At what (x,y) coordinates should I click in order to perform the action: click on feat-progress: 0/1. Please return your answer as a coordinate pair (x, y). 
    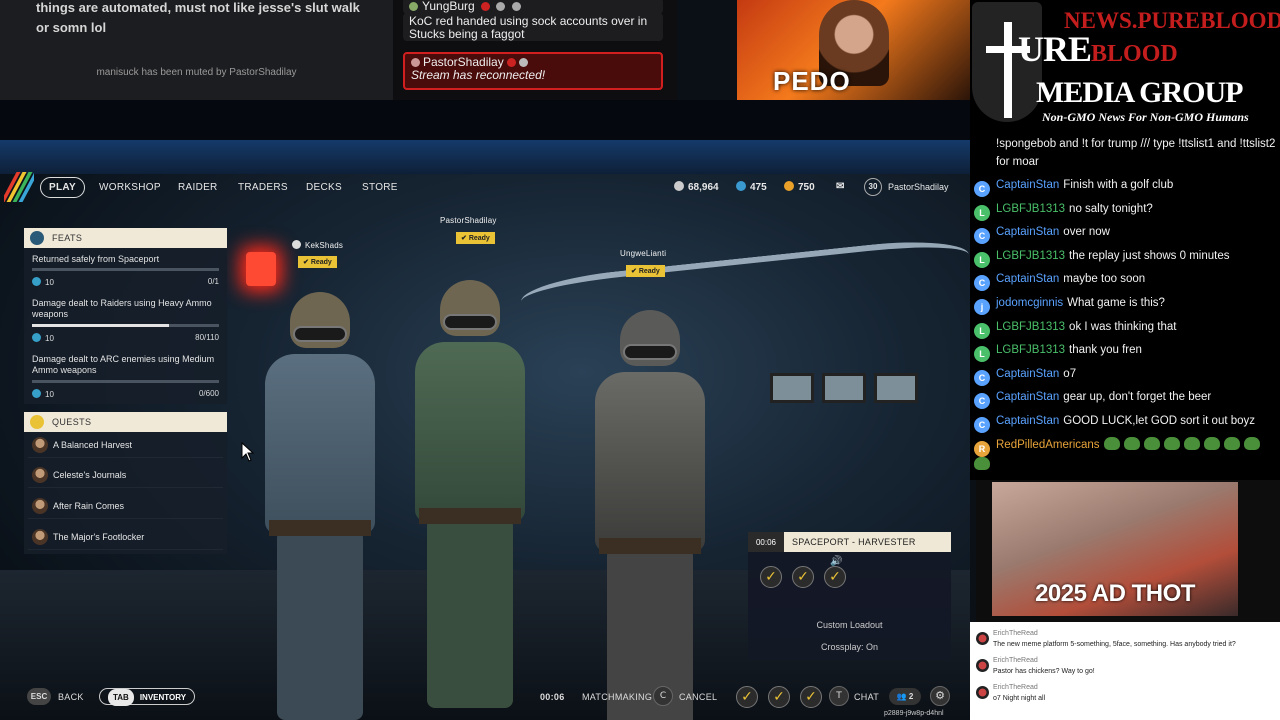
    Looking at the image, I should click on (213, 281).